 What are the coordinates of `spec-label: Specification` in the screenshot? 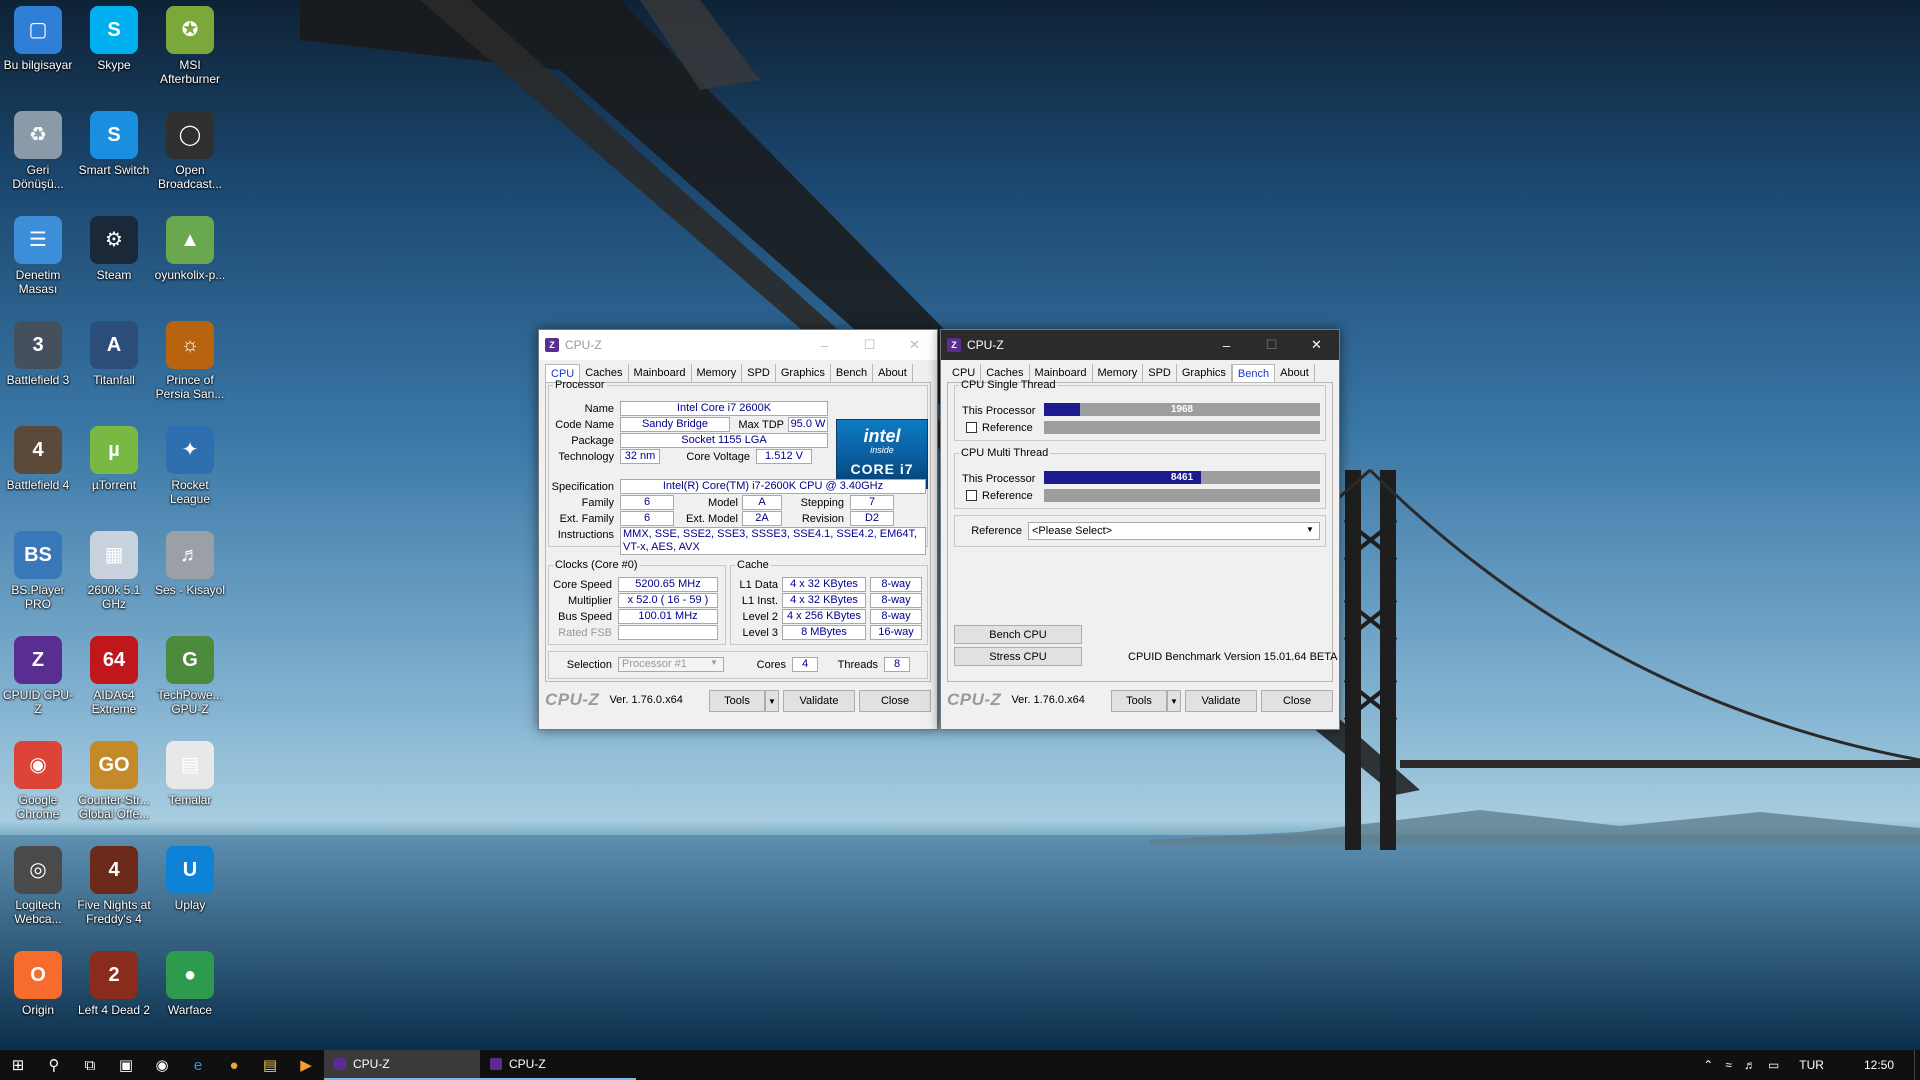 It's located at (582, 487).